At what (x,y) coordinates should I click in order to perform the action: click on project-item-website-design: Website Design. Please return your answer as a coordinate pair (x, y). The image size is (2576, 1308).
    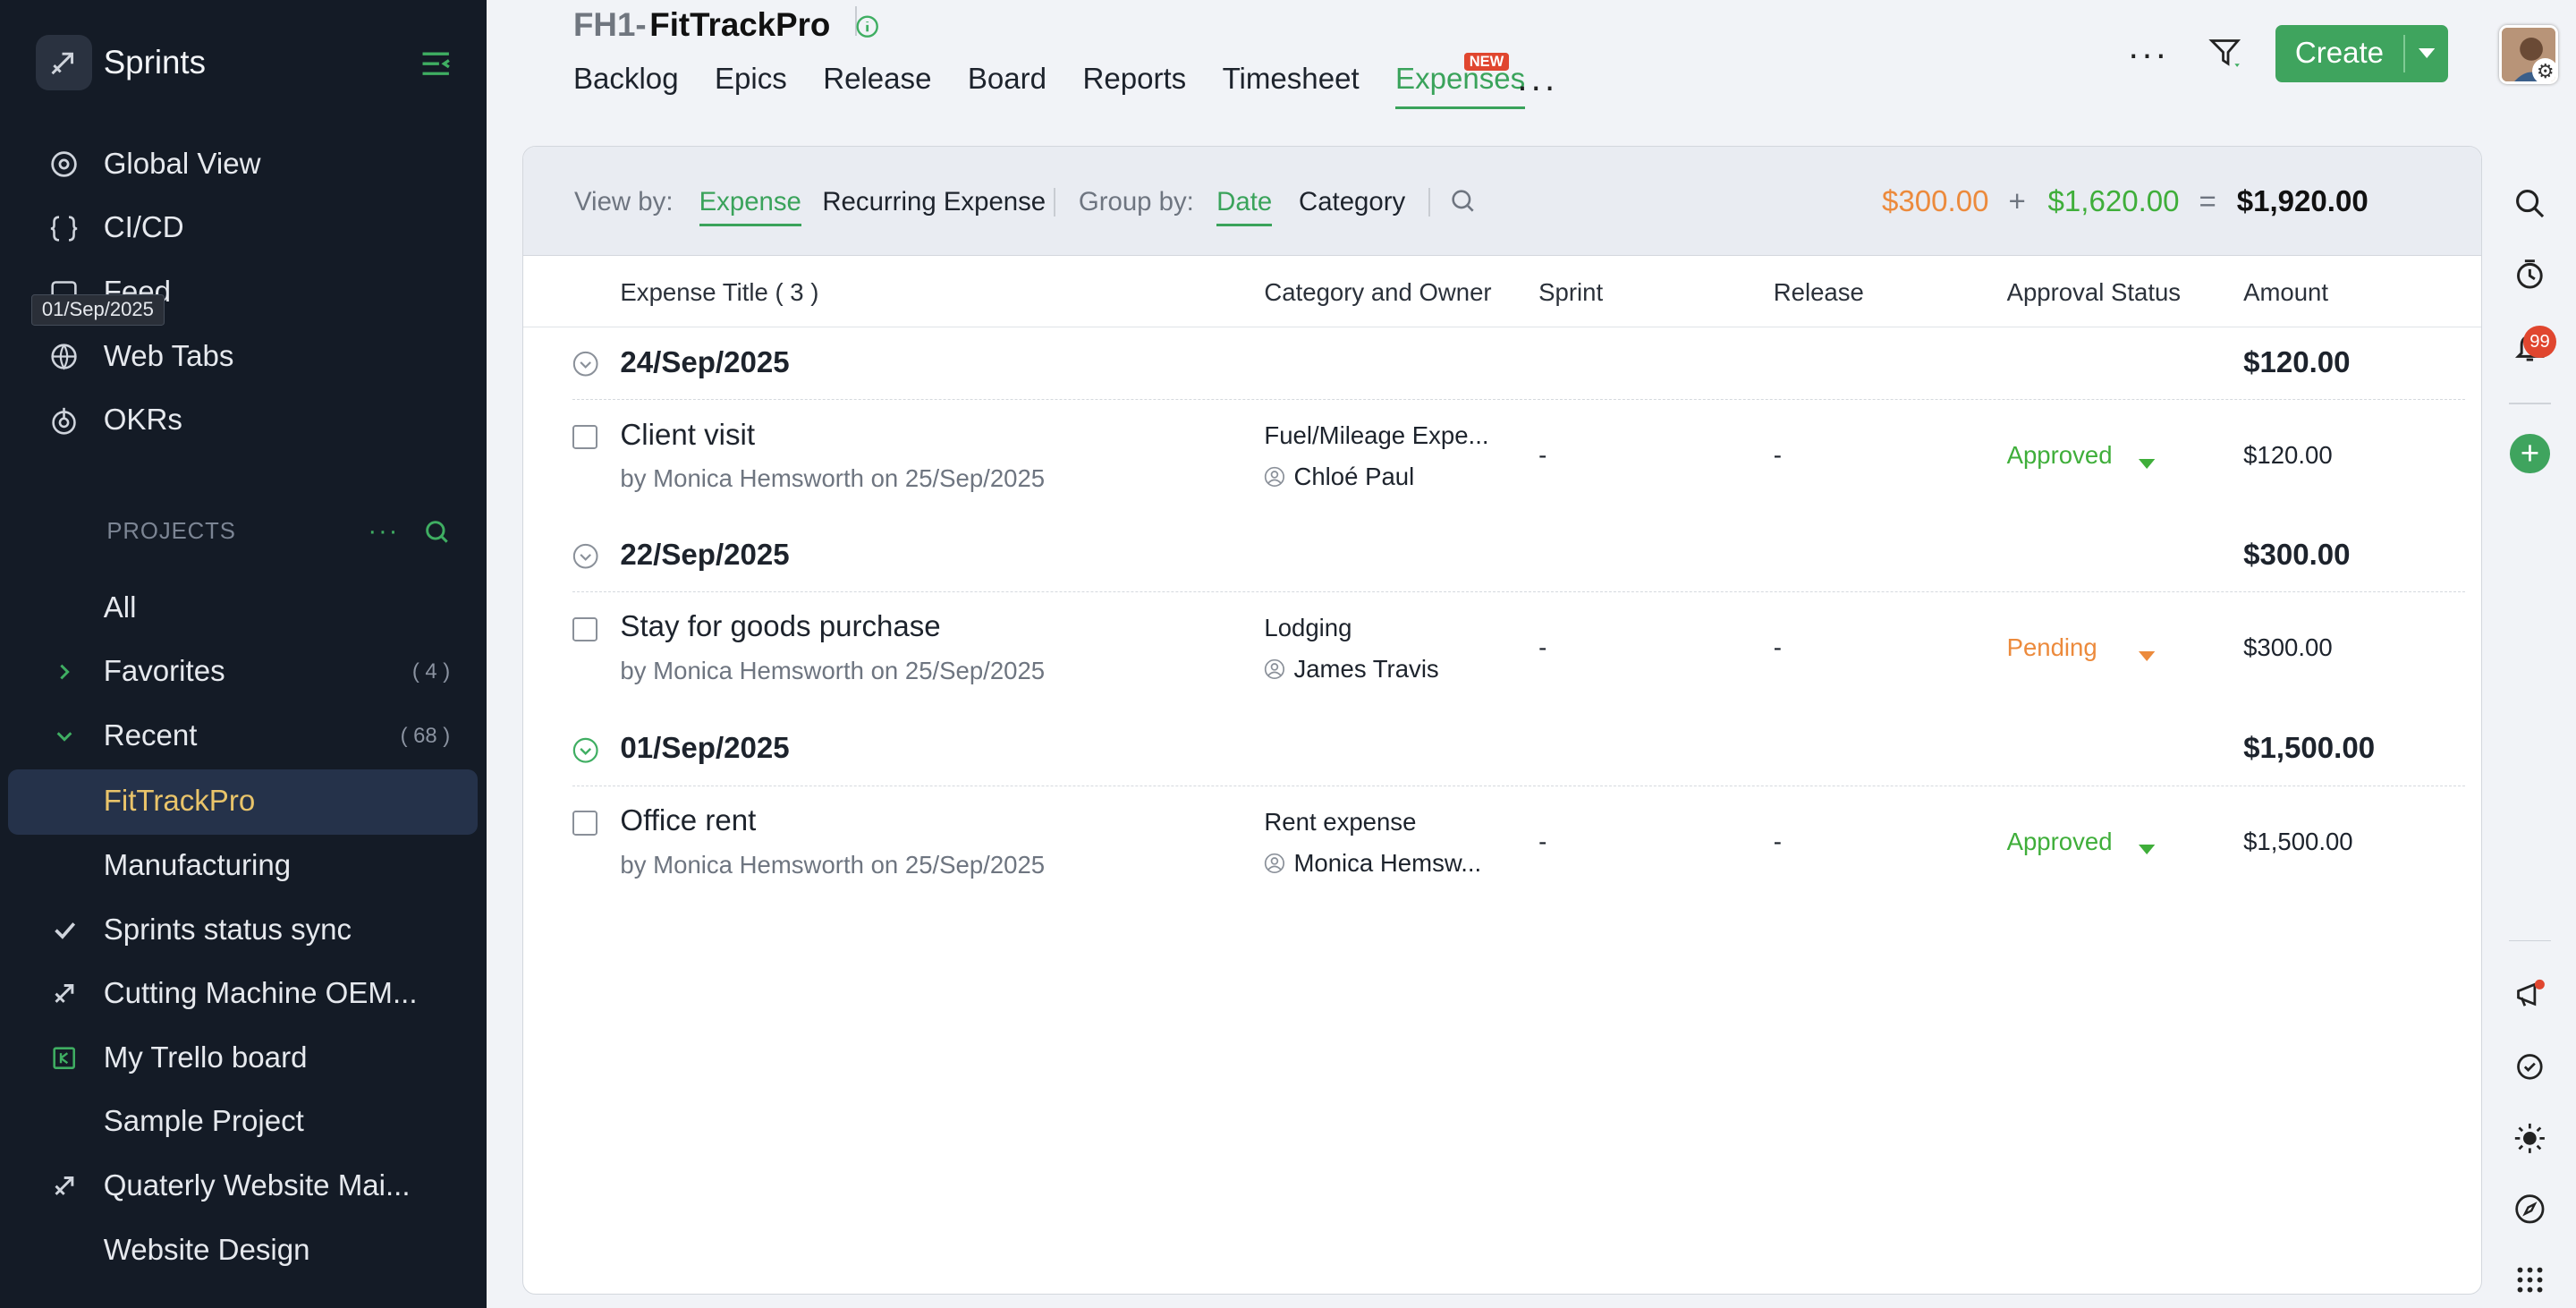
    Looking at the image, I should click on (243, 1250).